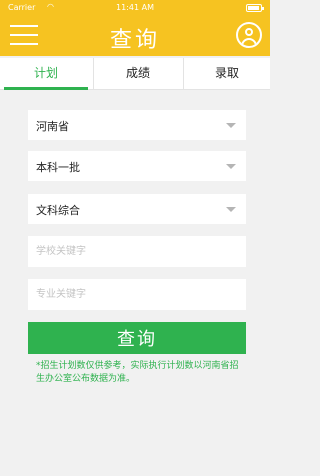 This screenshot has height=476, width=320. I want to click on major-keyword-input, so click(137, 294).